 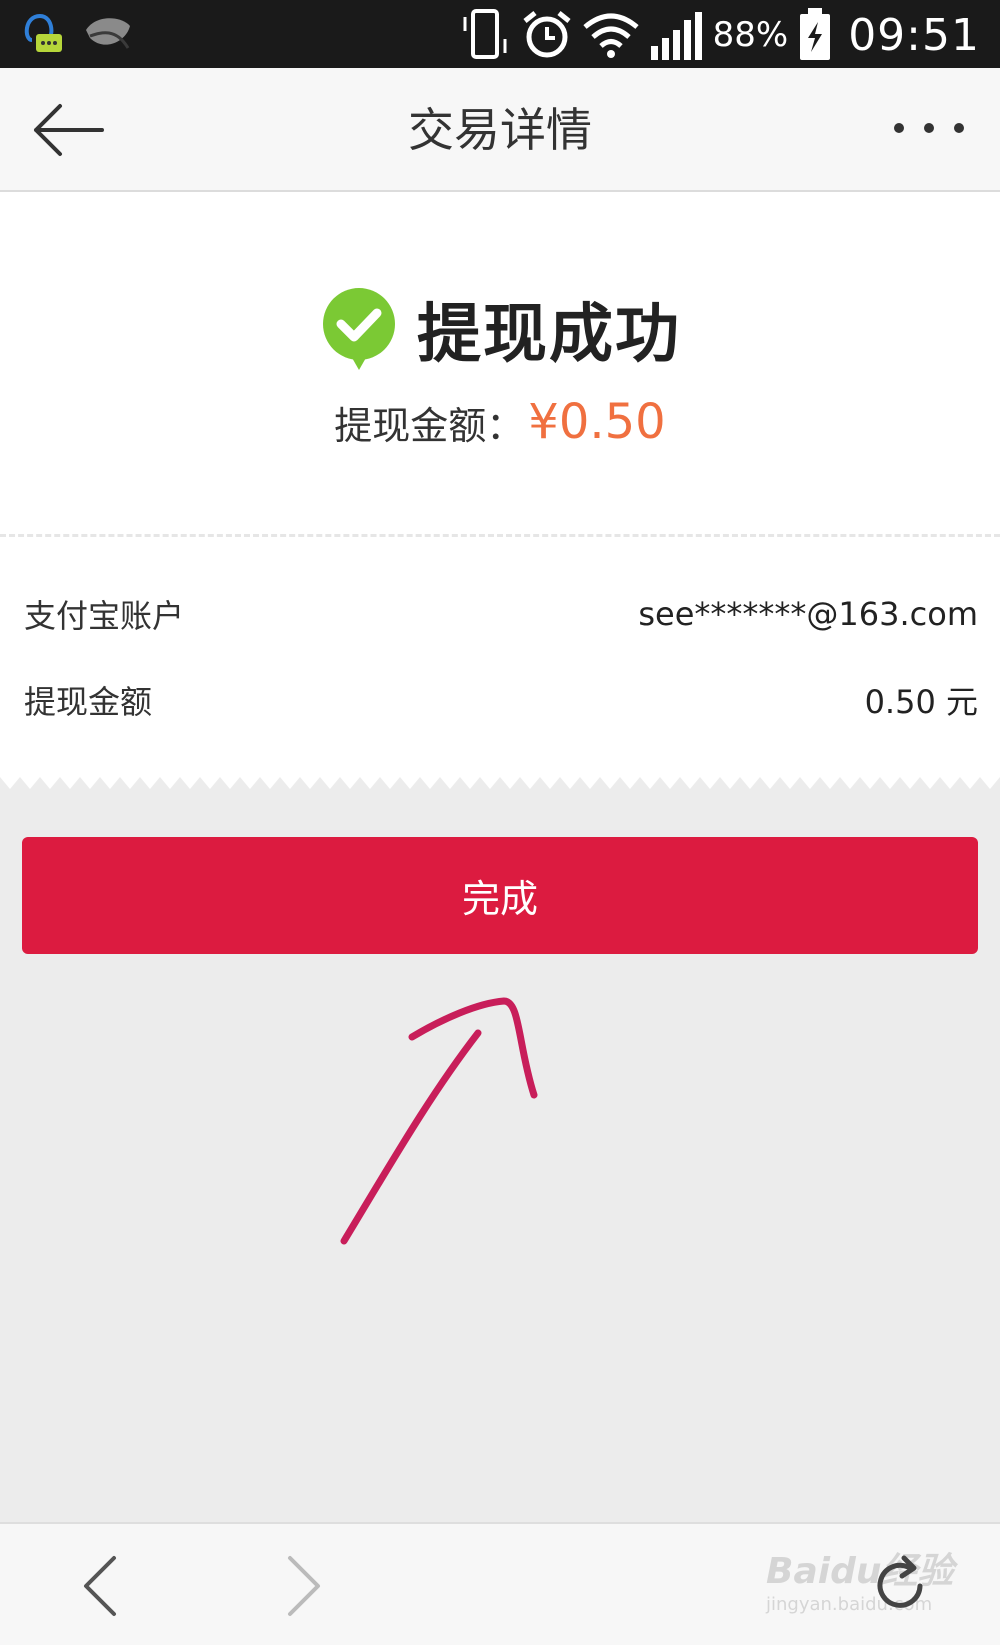 What do you see at coordinates (549, 335) in the screenshot?
I see `result-title: 提现成功` at bounding box center [549, 335].